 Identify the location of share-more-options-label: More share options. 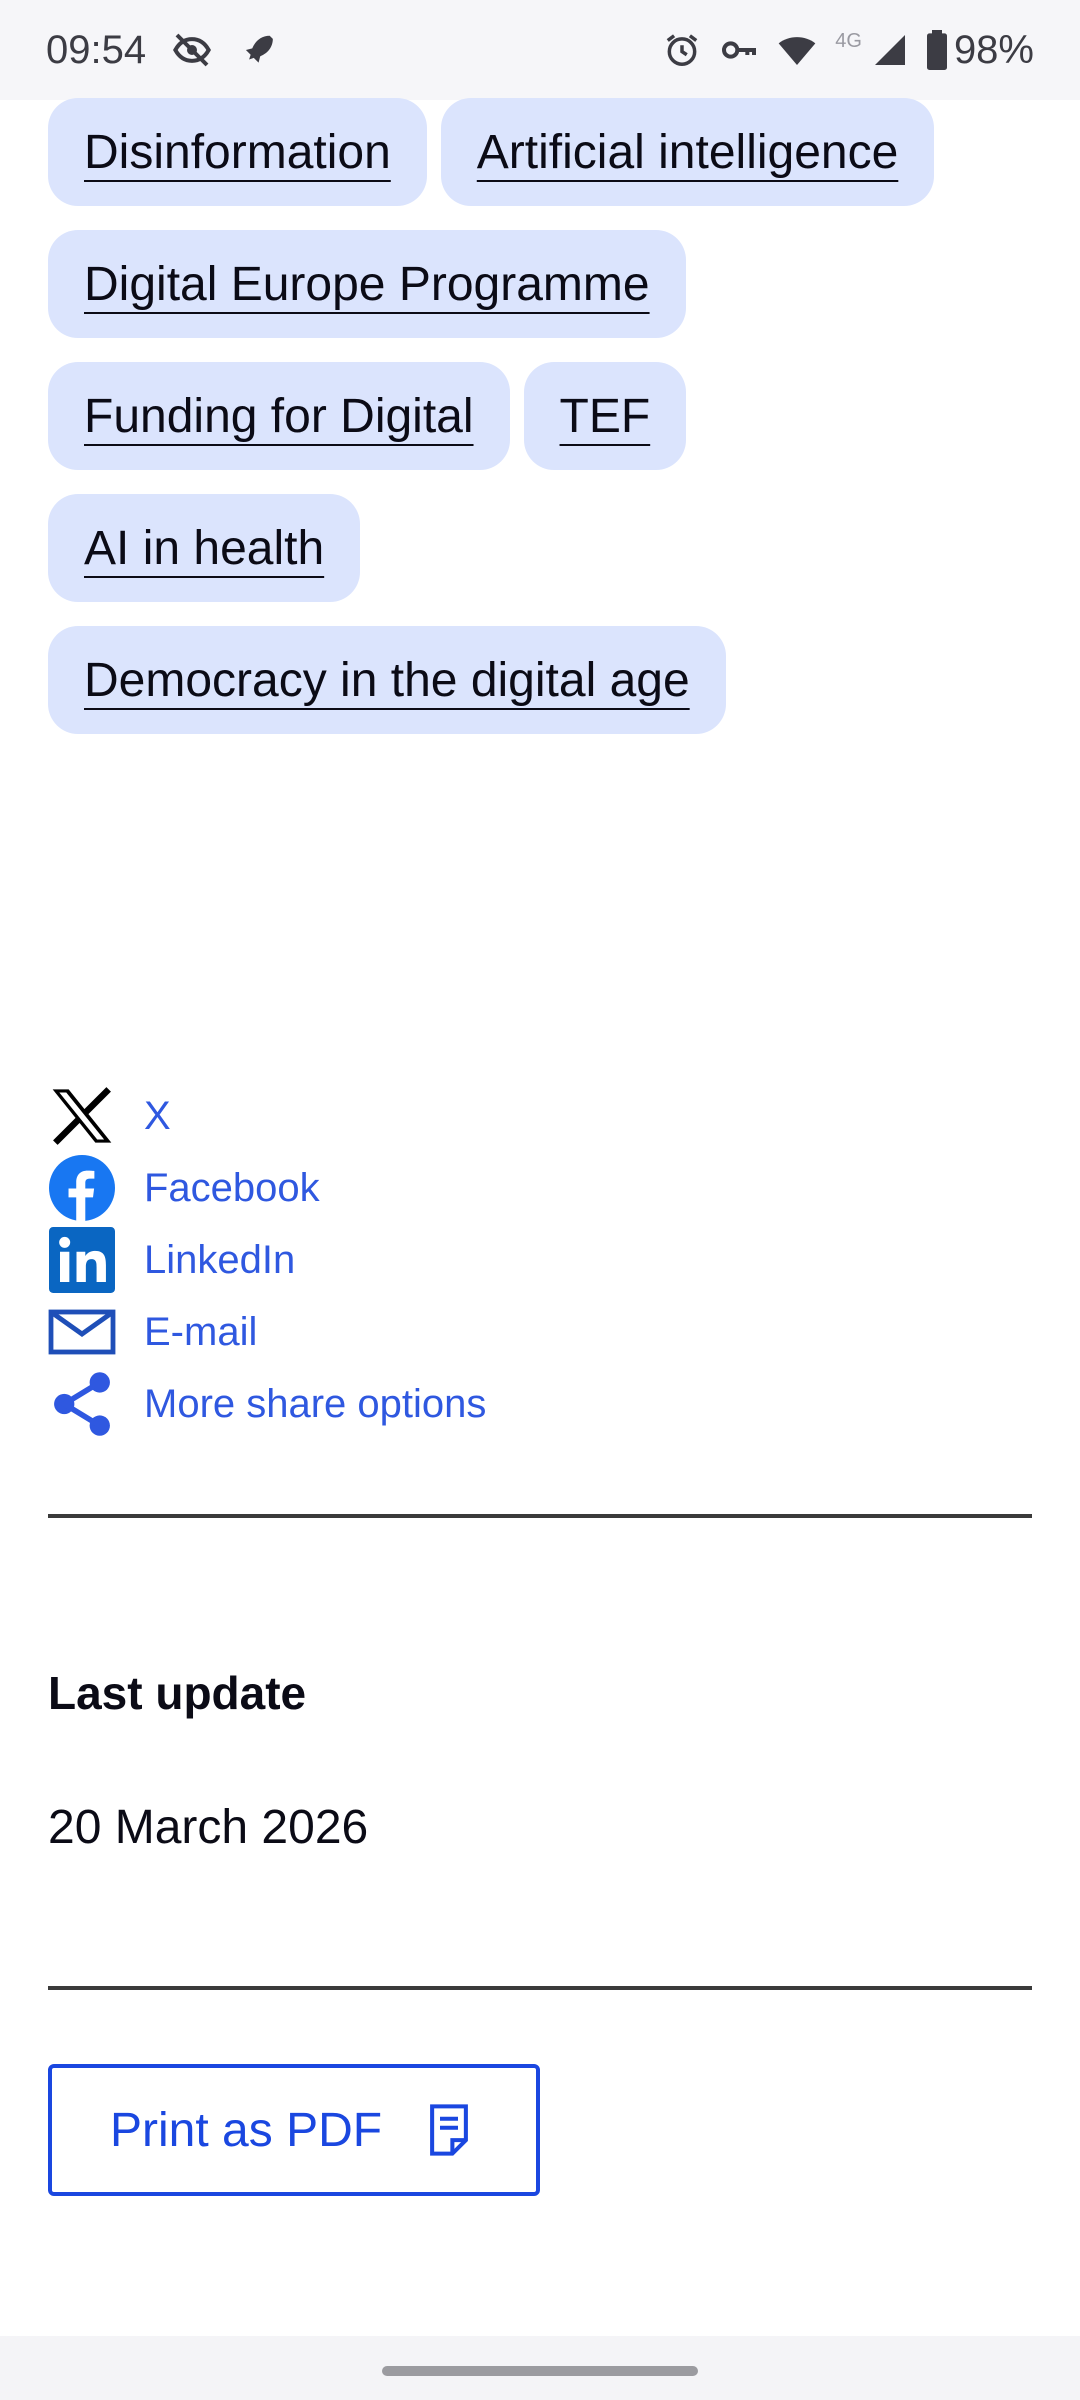
(315, 1403).